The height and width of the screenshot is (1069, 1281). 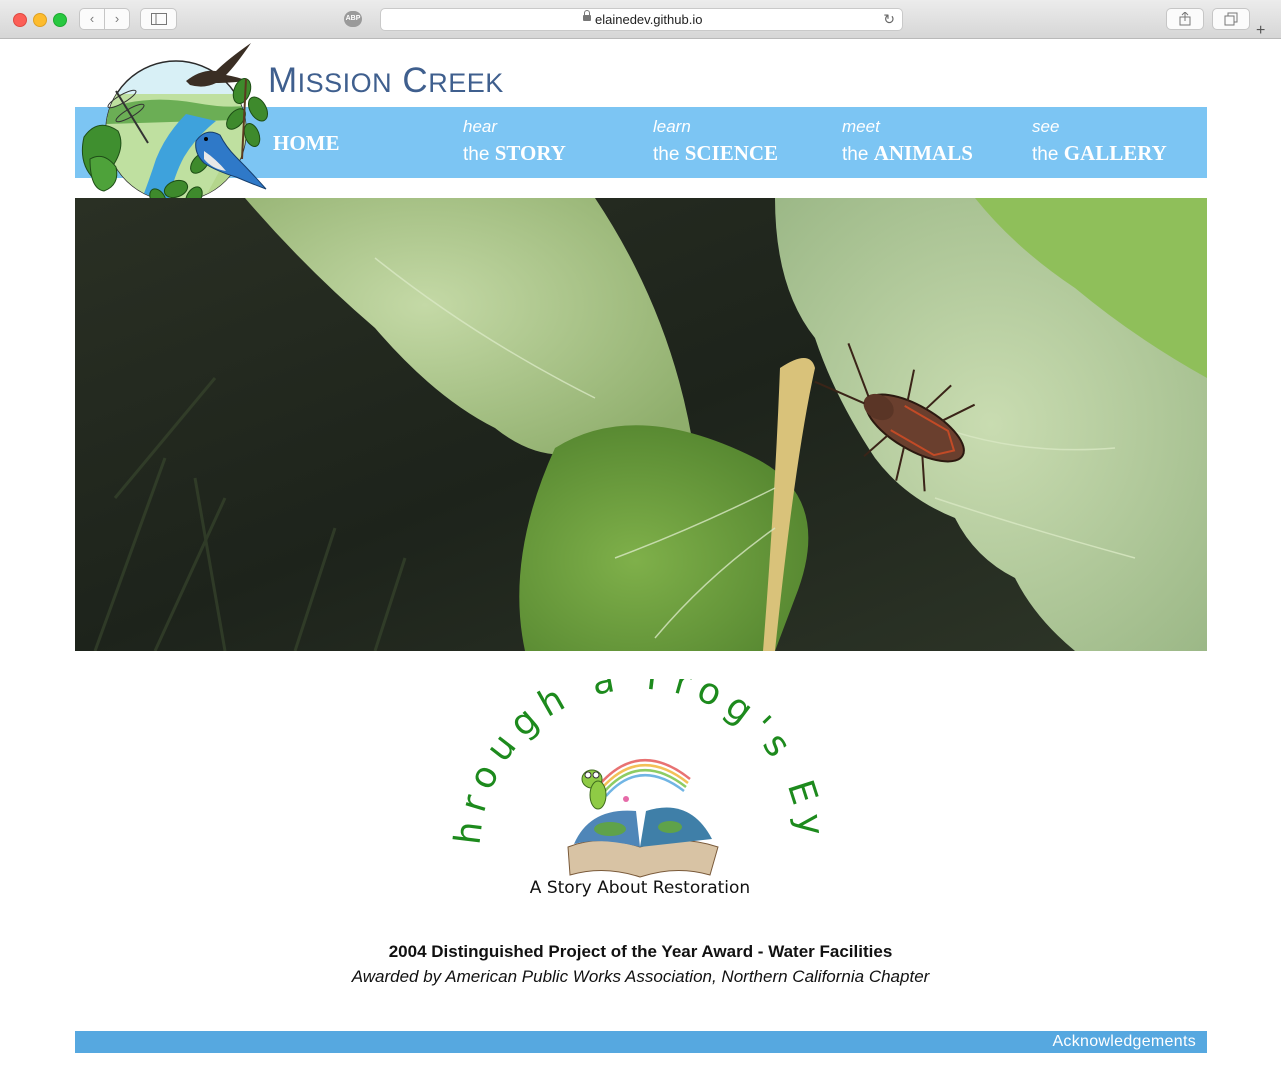 What do you see at coordinates (1045, 154) in the screenshot?
I see `nav-gallery-article: the` at bounding box center [1045, 154].